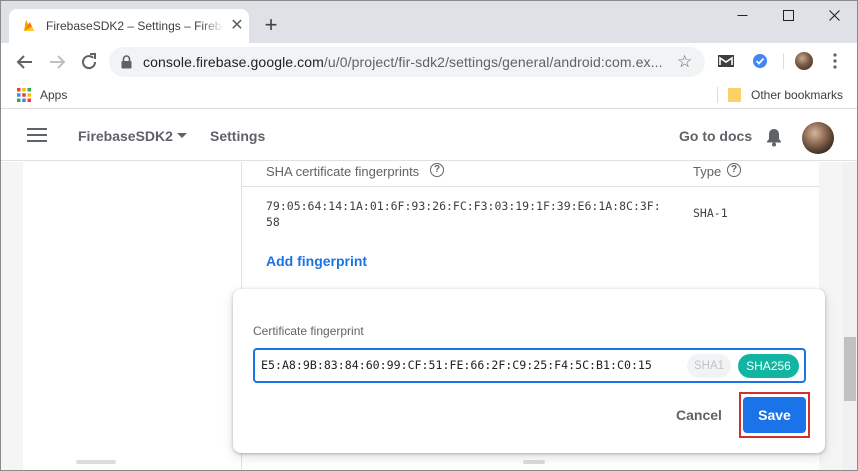 This screenshot has height=471, width=858. I want to click on sha1-chip: SHA1, so click(709, 366).